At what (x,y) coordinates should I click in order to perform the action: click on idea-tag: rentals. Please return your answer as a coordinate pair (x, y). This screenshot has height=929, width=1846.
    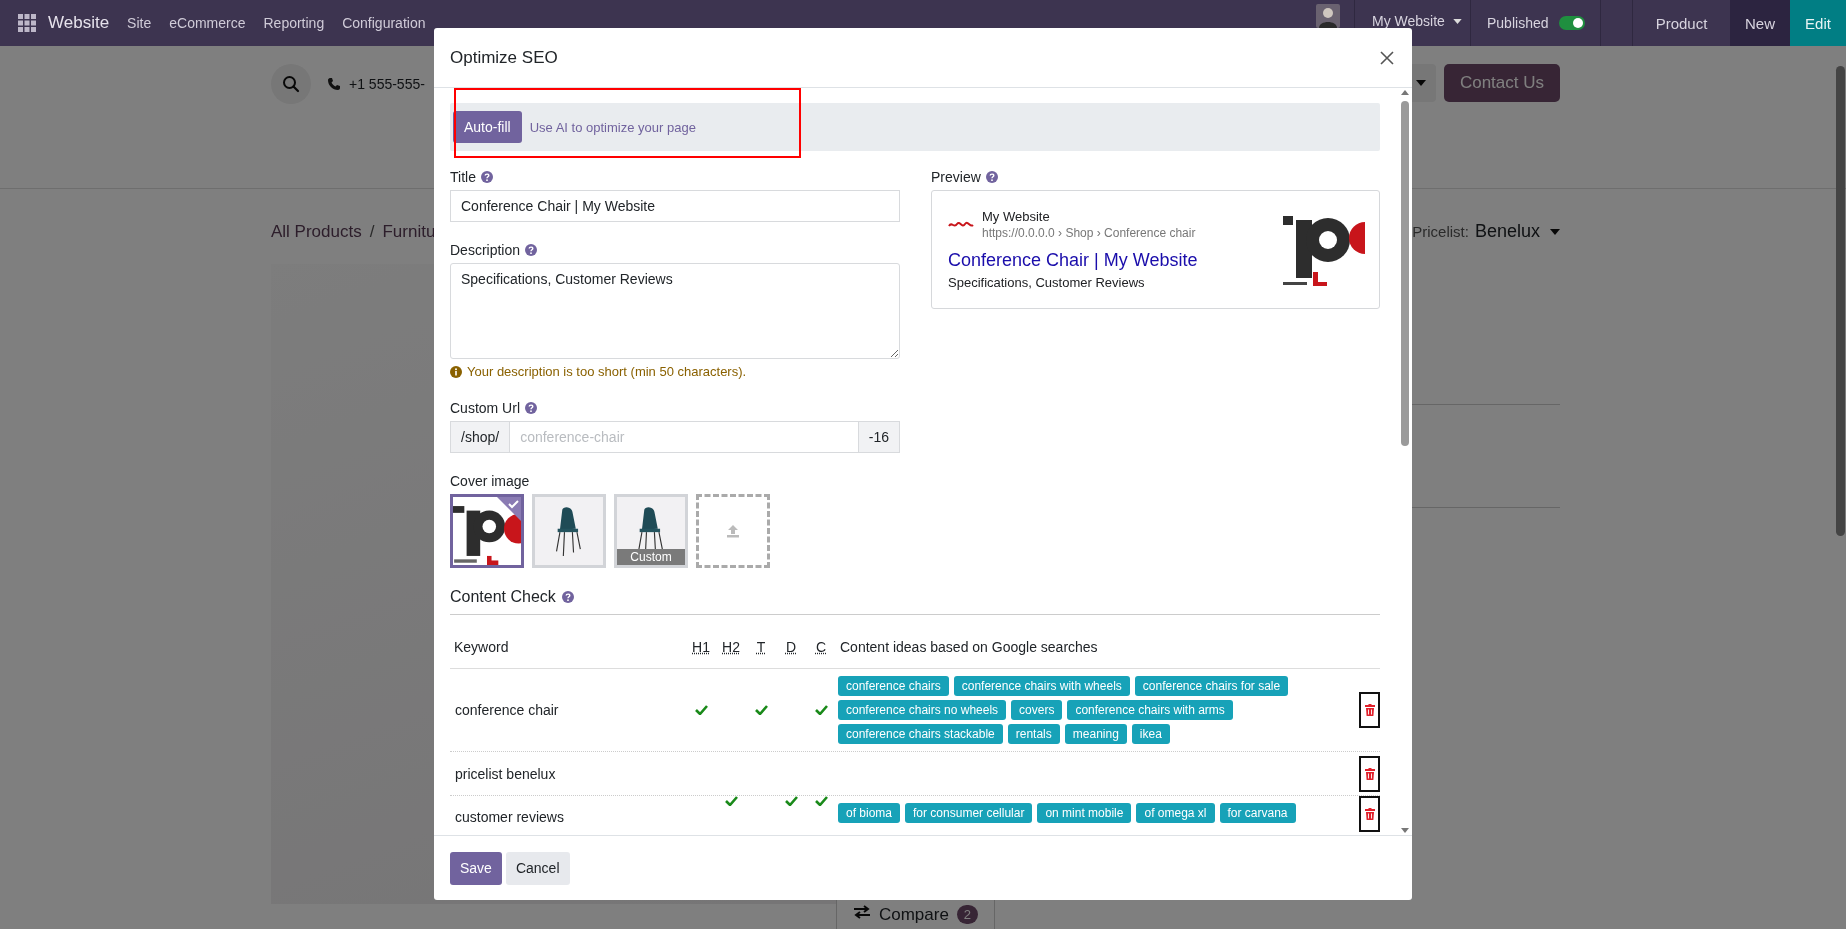
    Looking at the image, I should click on (1033, 734).